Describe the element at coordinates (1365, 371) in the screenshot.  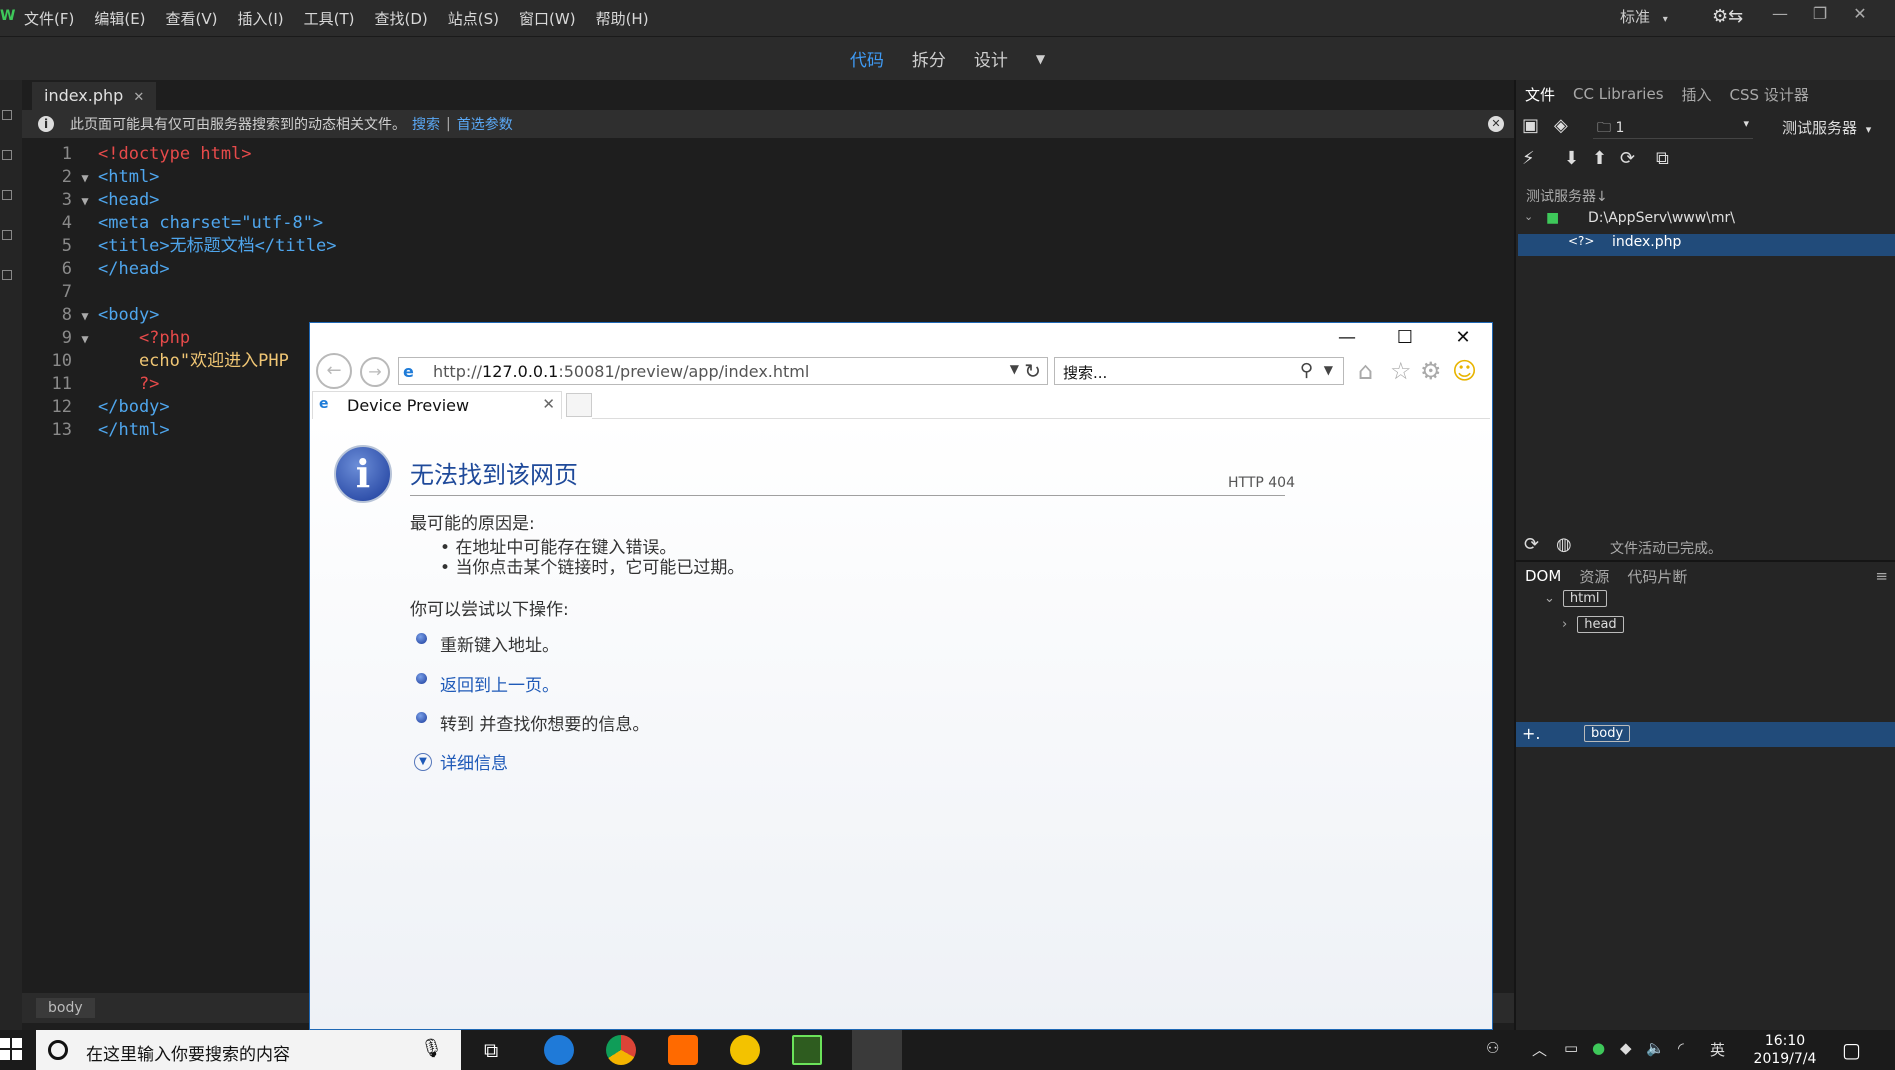
I see `home-icon: ⌂` at that location.